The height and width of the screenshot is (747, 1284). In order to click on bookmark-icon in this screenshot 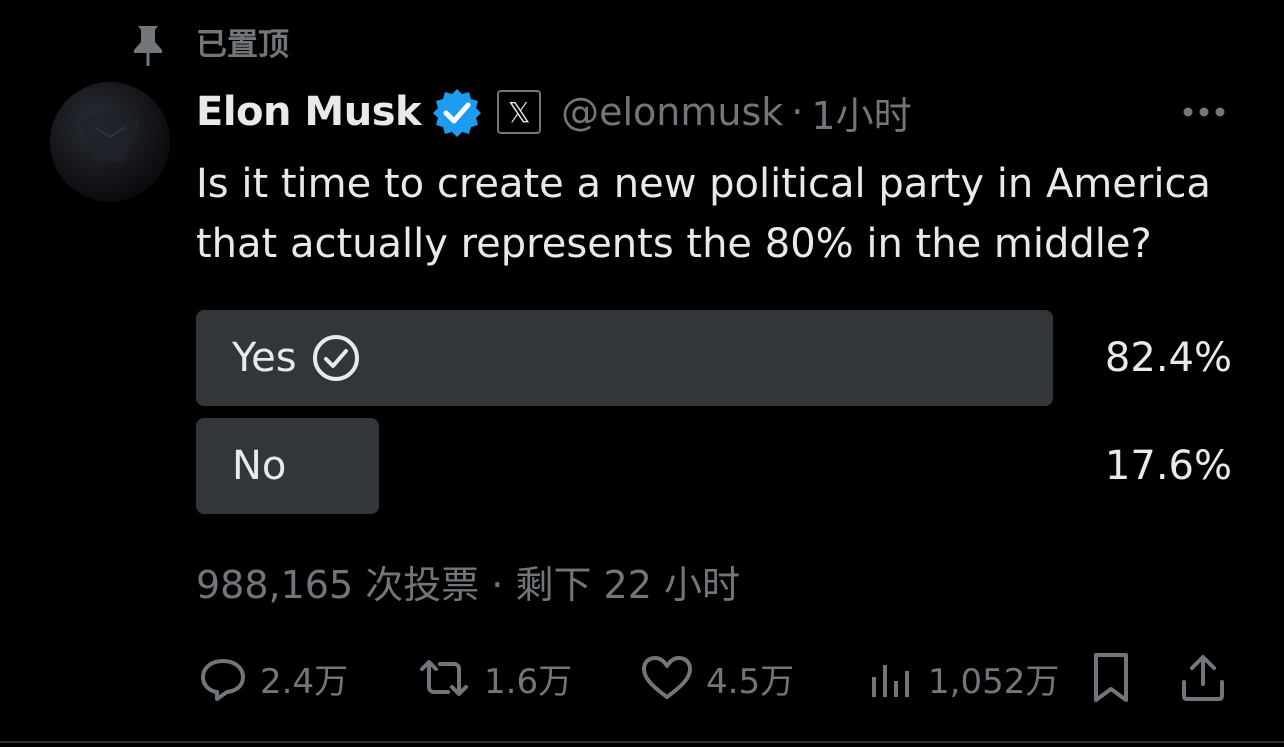, I will do `click(1111, 677)`.